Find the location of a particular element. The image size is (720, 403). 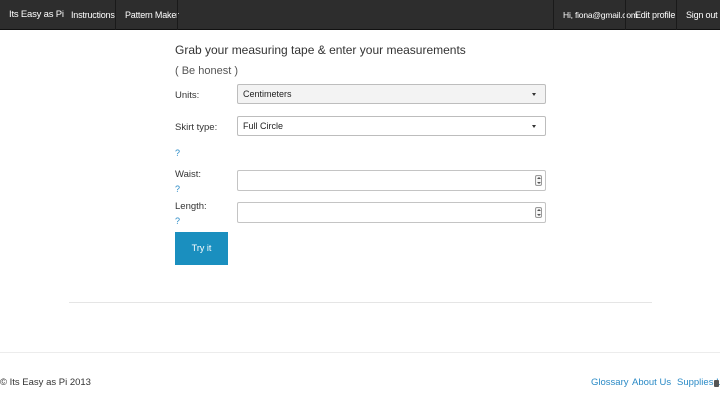

nav-edit-profile: Edit profile is located at coordinates (655, 15).